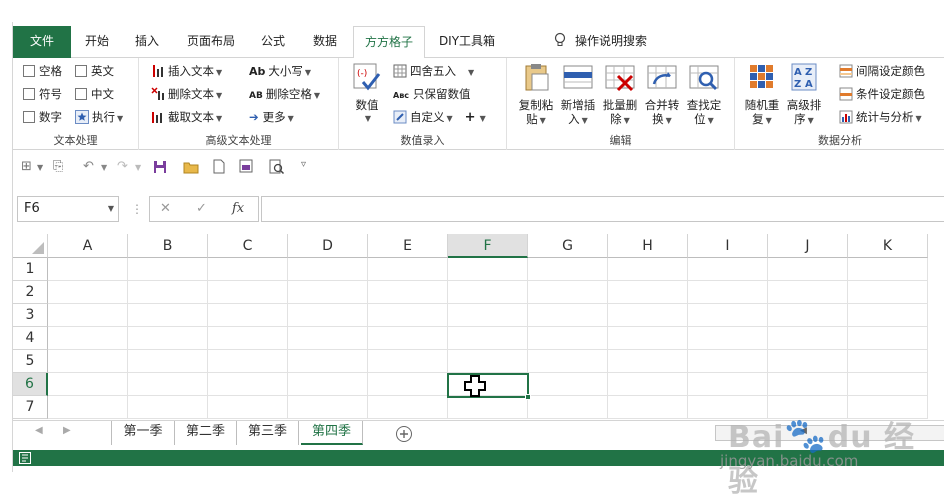 The height and width of the screenshot is (500, 944). What do you see at coordinates (404, 434) in the screenshot?
I see `add-sheet-icon` at bounding box center [404, 434].